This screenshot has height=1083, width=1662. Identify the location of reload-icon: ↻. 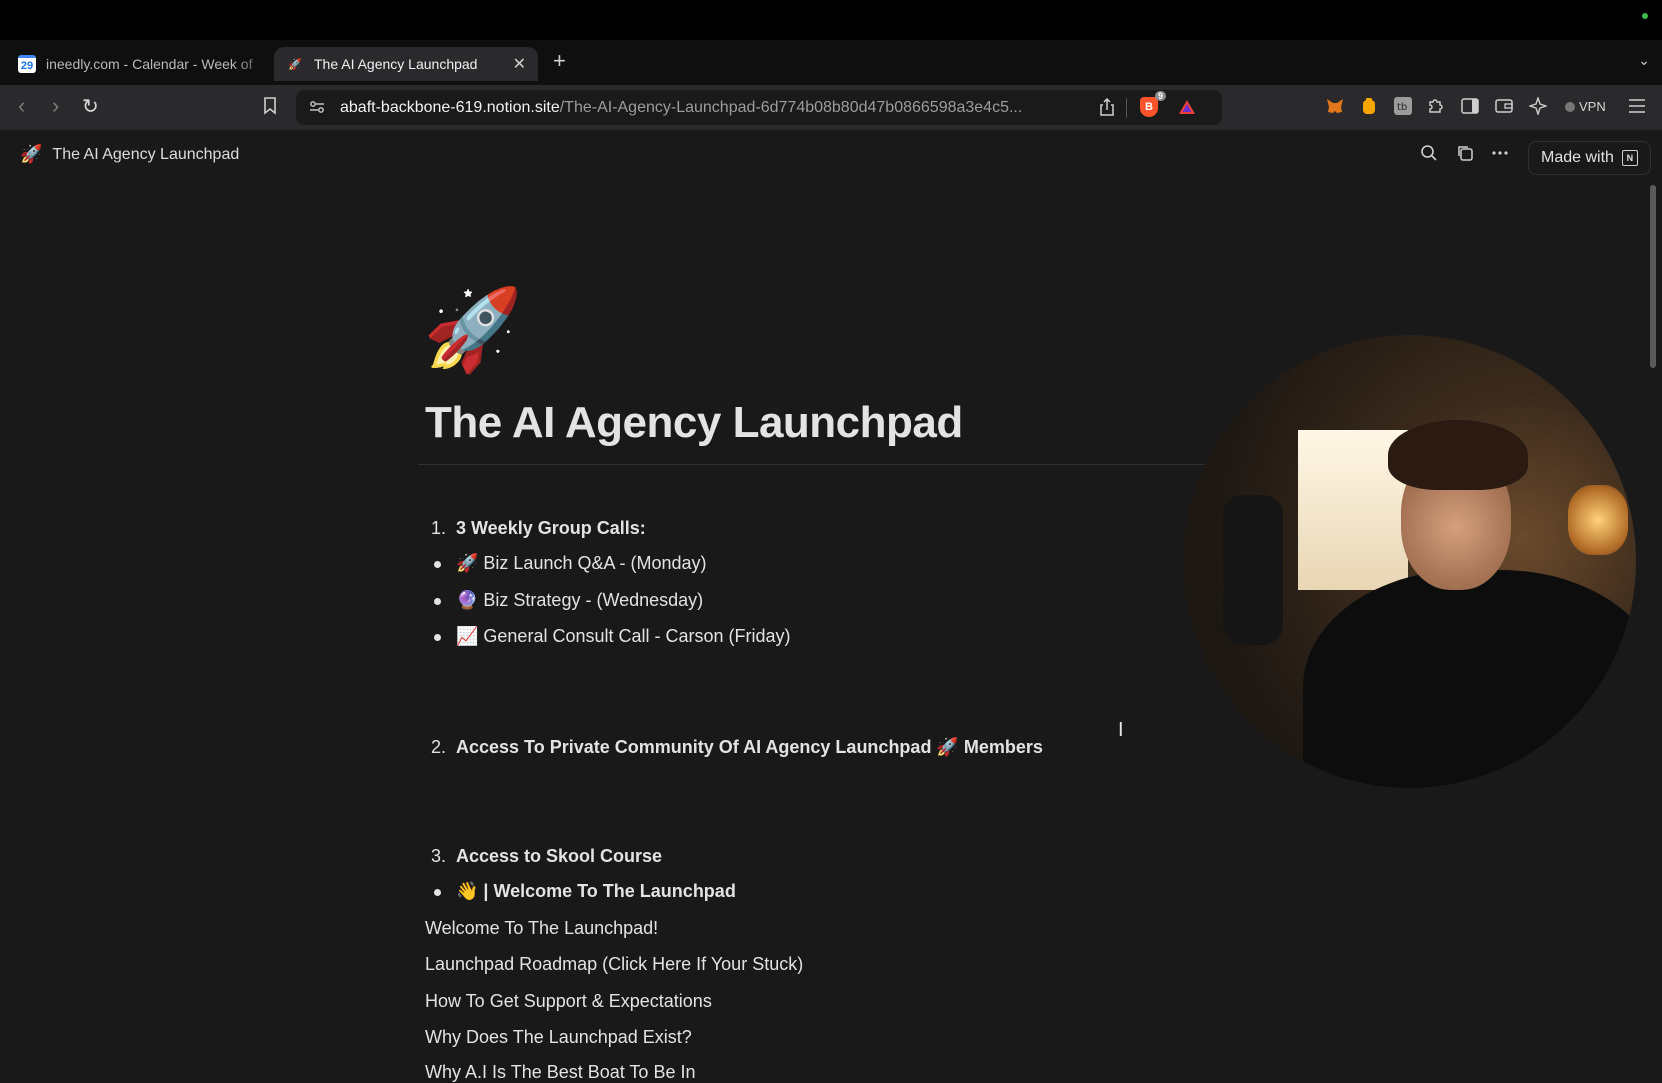
(90, 106).